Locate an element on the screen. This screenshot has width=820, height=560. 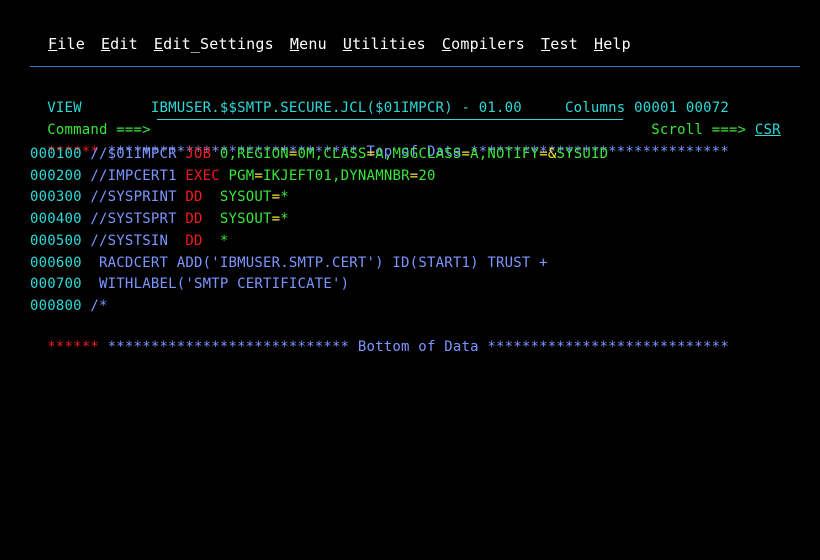
menu-mnemonic: C is located at coordinates (446, 44).